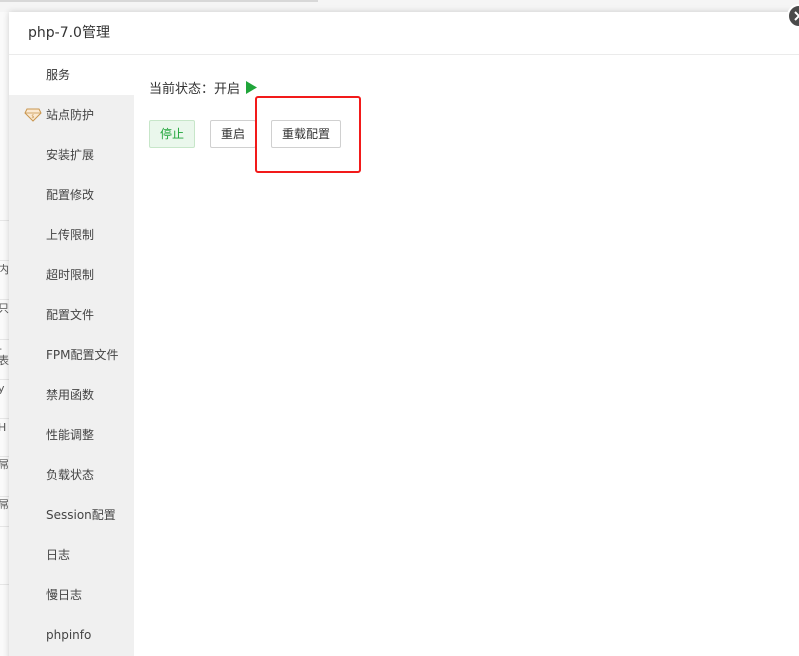 The height and width of the screenshot is (656, 799). Describe the element at coordinates (71, 555) in the screenshot. I see `sidebar-item-log: 日志` at that location.